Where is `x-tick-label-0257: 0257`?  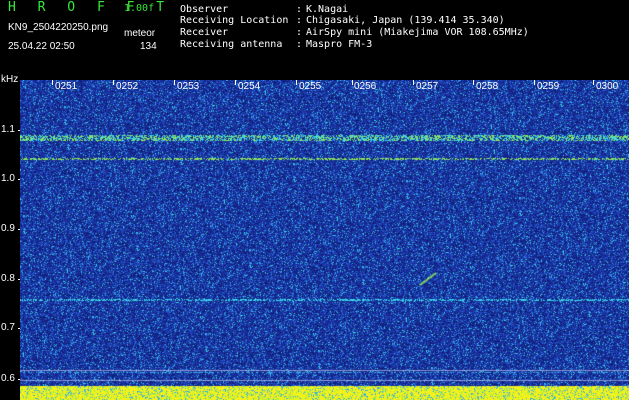 x-tick-label-0257: 0257 is located at coordinates (427, 86).